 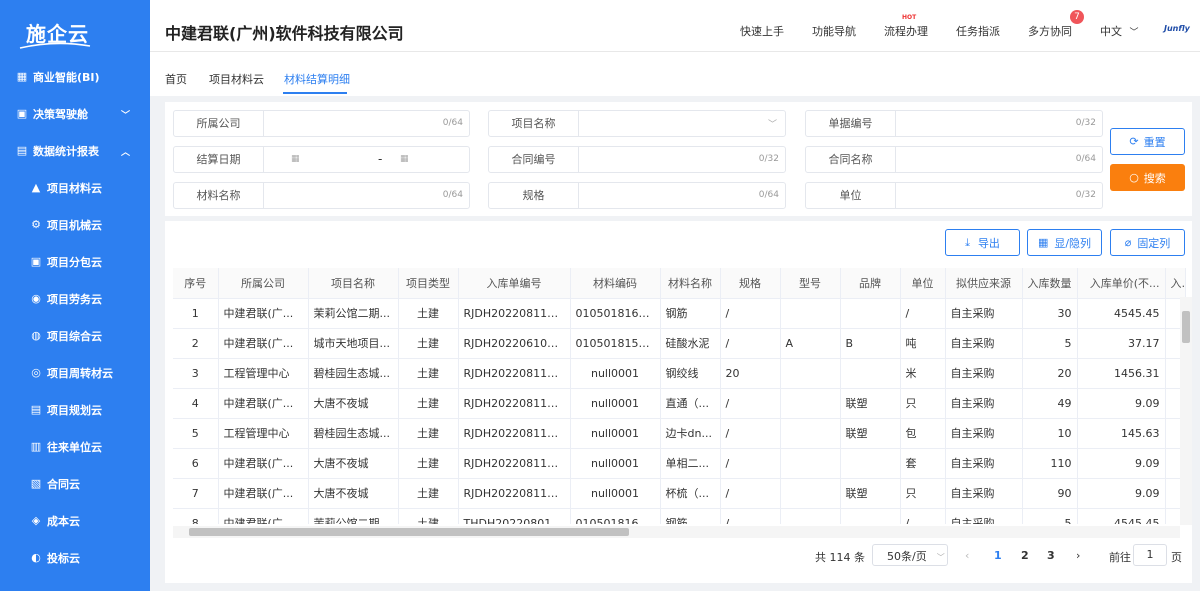 What do you see at coordinates (1150, 555) in the screenshot?
I see `page-jump-input: 1` at bounding box center [1150, 555].